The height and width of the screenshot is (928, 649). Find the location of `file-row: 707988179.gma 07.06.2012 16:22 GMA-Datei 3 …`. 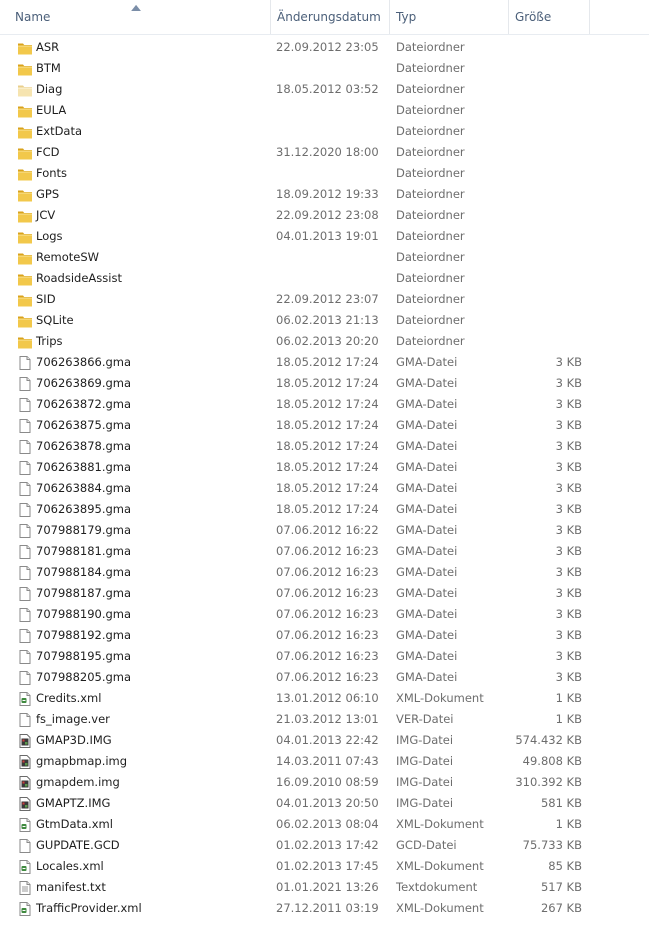

file-row: 707988179.gma 07.06.2012 16:22 GMA-Datei 3 … is located at coordinates (324, 530).